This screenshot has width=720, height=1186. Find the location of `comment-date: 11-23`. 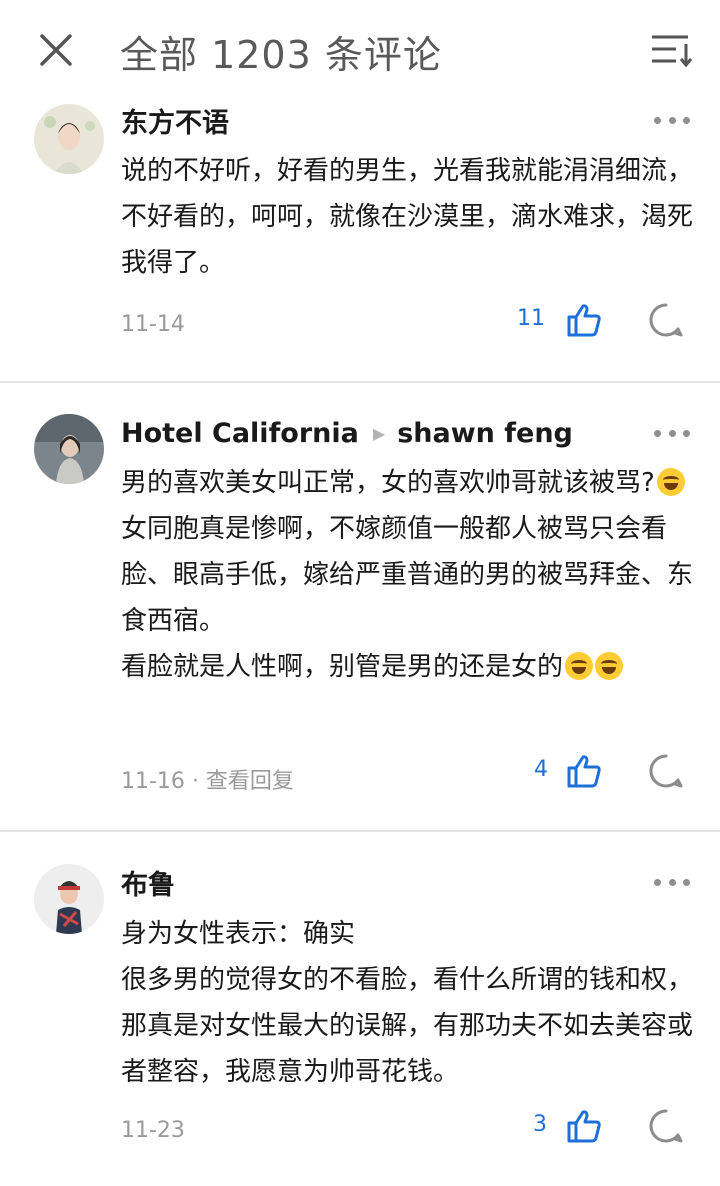

comment-date: 11-23 is located at coordinates (153, 1130).